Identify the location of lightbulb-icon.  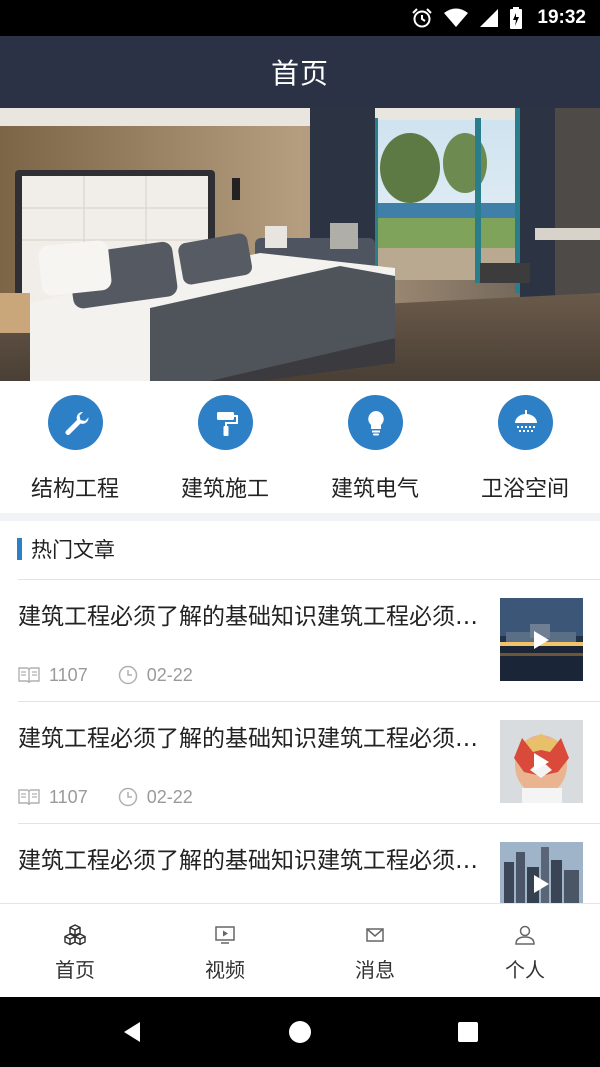
(375, 422).